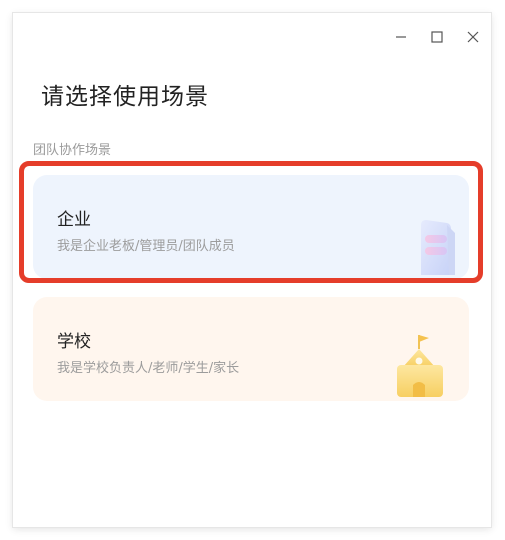 The height and width of the screenshot is (540, 505). What do you see at coordinates (146, 246) in the screenshot?
I see `enterprise-card-subtitle: 我是企业老板/管理员/团队成员` at bounding box center [146, 246].